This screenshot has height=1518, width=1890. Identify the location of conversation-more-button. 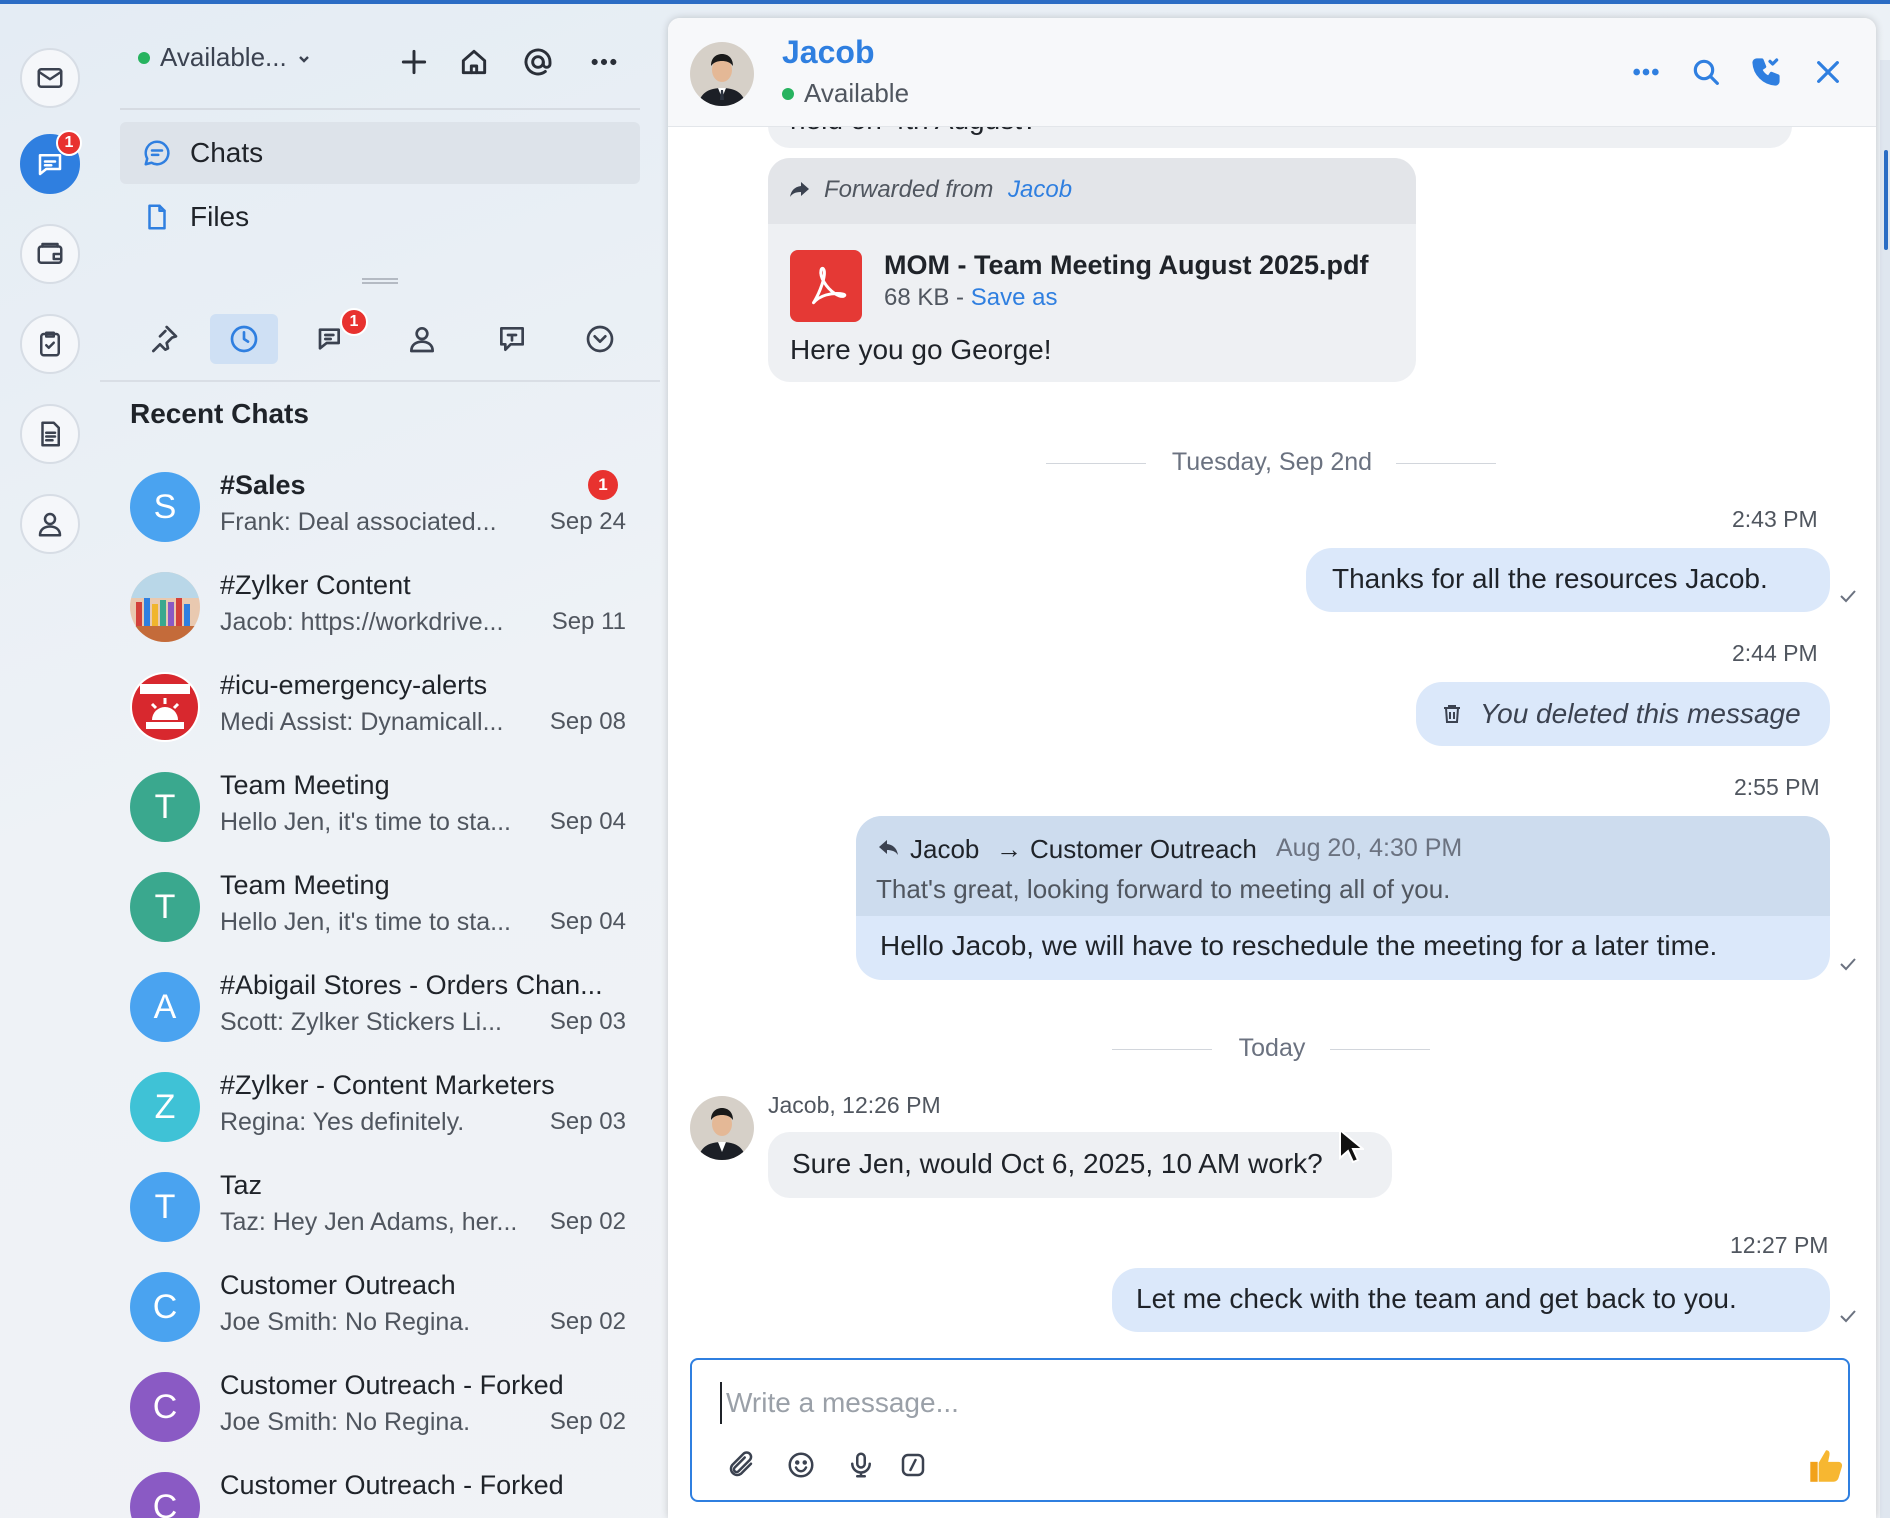
(1646, 72).